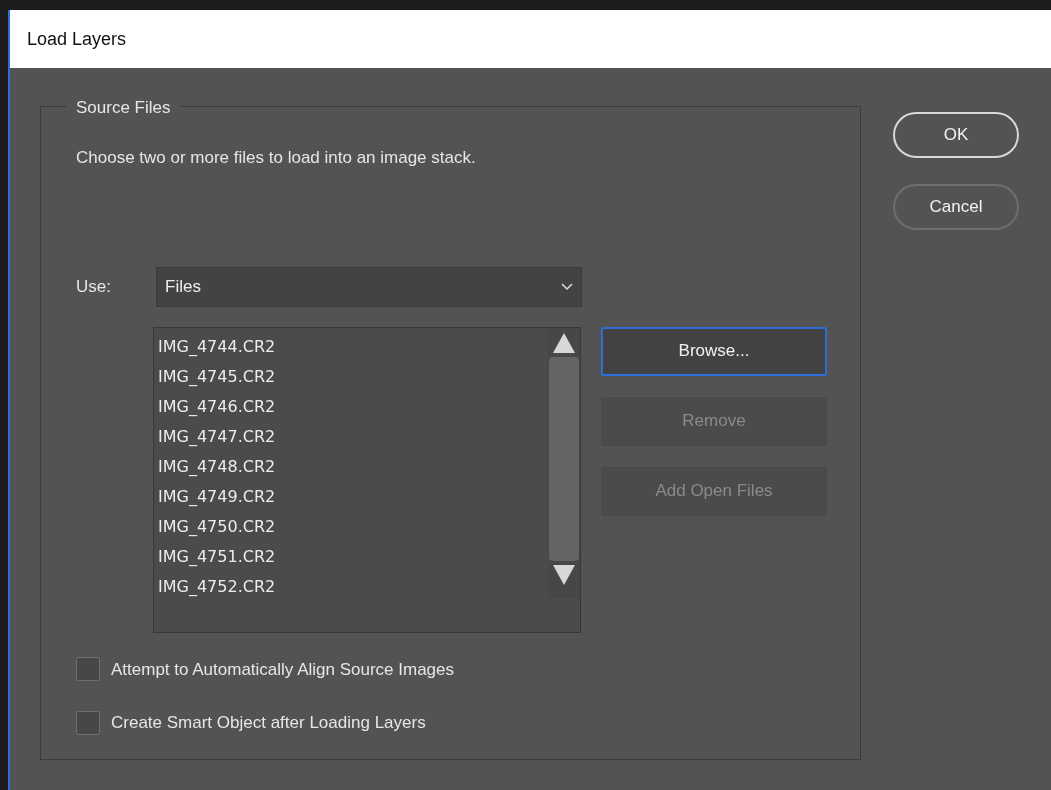 The image size is (1051, 790). What do you see at coordinates (353, 346) in the screenshot?
I see `file-item: IMG_4744.CR2` at bounding box center [353, 346].